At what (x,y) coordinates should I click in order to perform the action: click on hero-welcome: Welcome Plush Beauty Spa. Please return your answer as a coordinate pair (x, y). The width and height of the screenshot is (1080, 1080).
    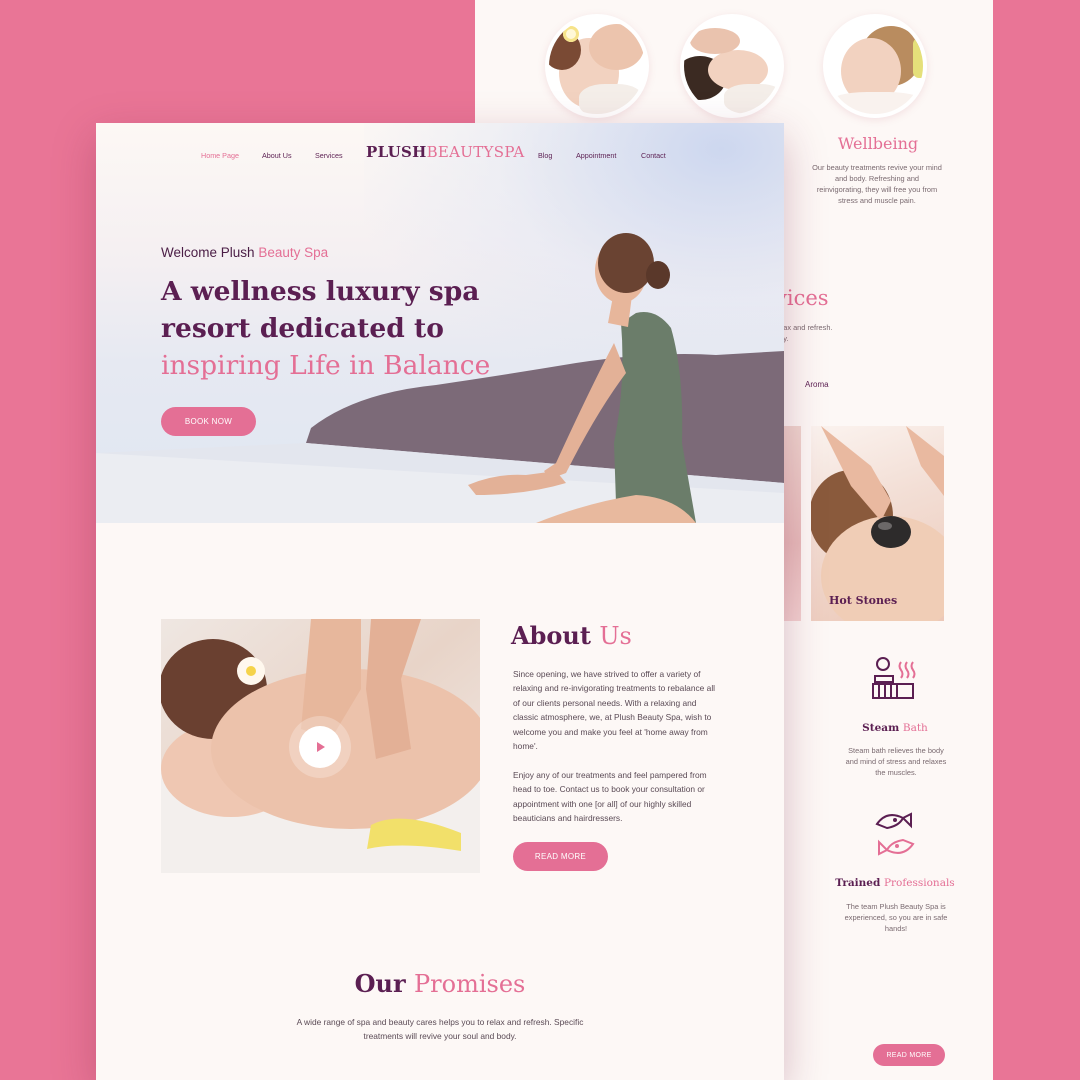
    Looking at the image, I should click on (244, 252).